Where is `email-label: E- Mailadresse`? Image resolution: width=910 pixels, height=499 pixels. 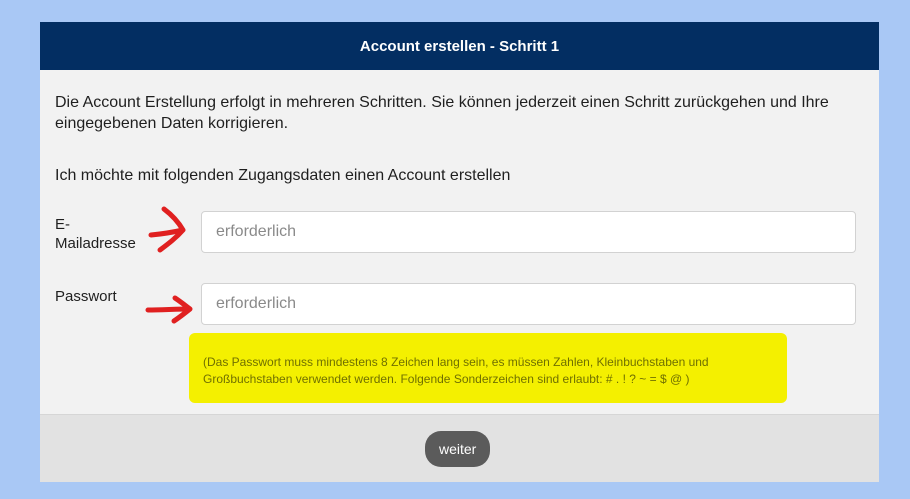 email-label: E- Mailadresse is located at coordinates (95, 234).